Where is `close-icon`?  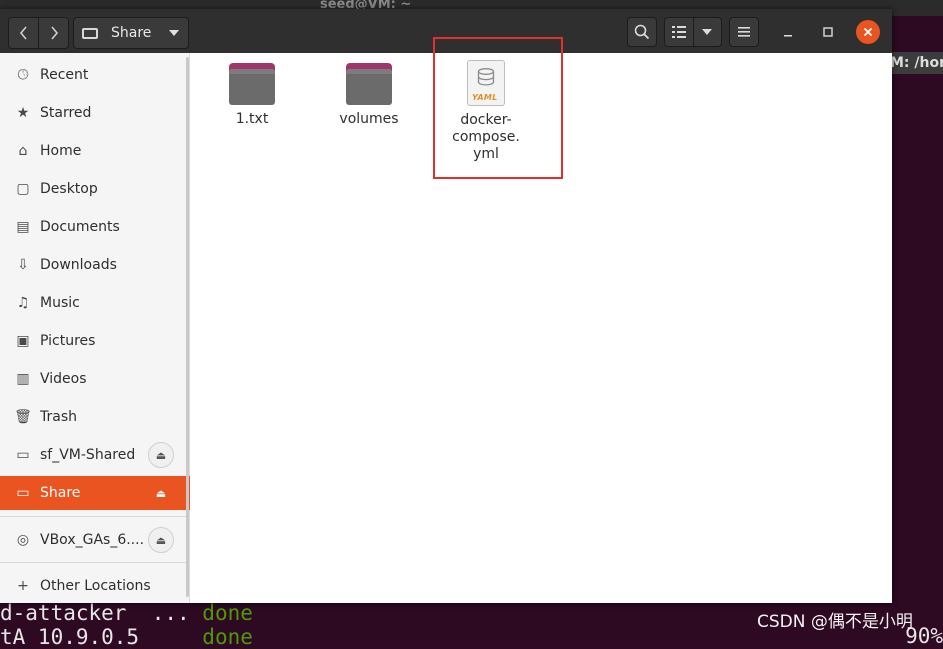 close-icon is located at coordinates (868, 32).